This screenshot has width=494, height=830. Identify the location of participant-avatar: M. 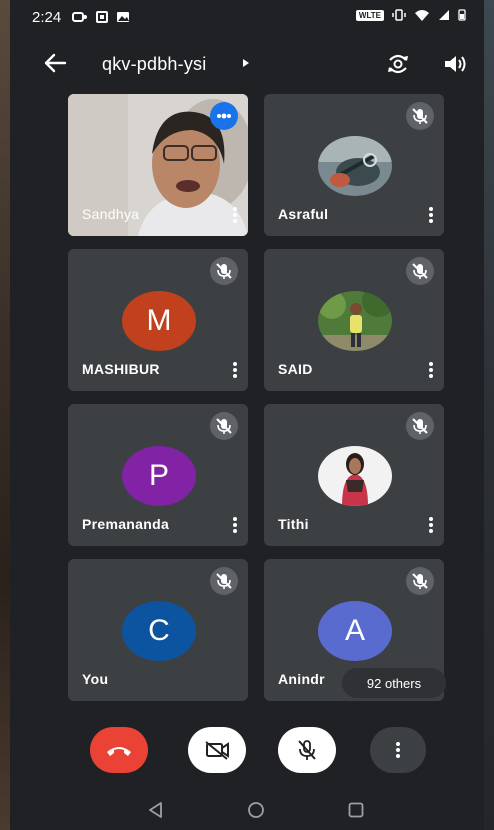
(159, 321).